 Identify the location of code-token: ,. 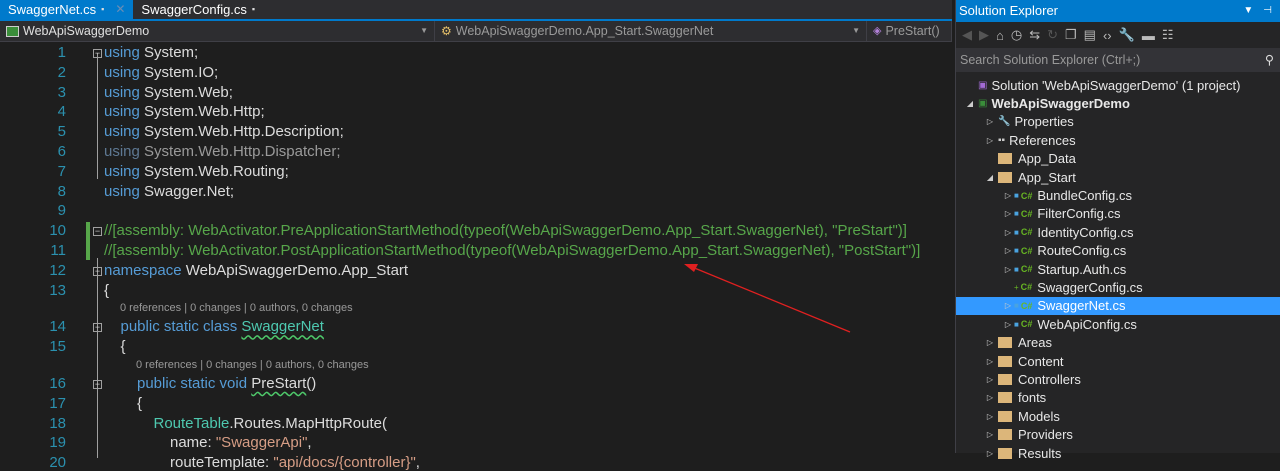
(309, 443).